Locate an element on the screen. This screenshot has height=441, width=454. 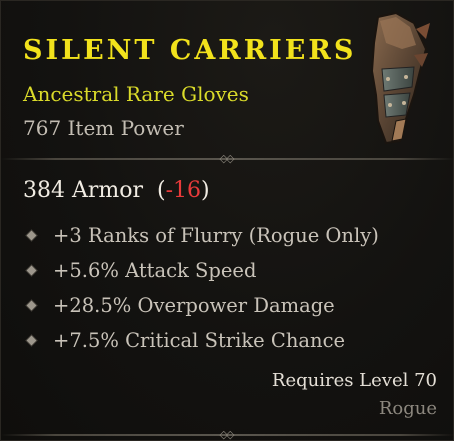
affix-text: +5.6% Attack Speed is located at coordinates (155, 270).